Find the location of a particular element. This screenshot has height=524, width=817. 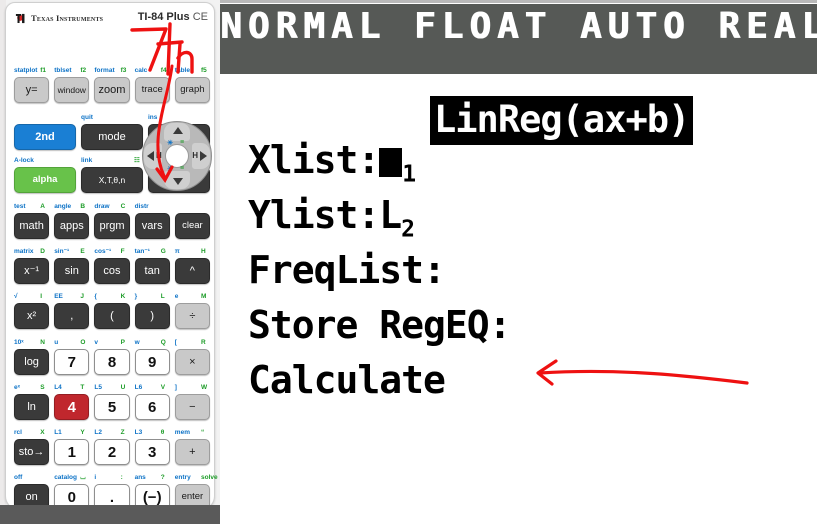

key-alpha-label-2: Z is located at coordinates (122, 432).